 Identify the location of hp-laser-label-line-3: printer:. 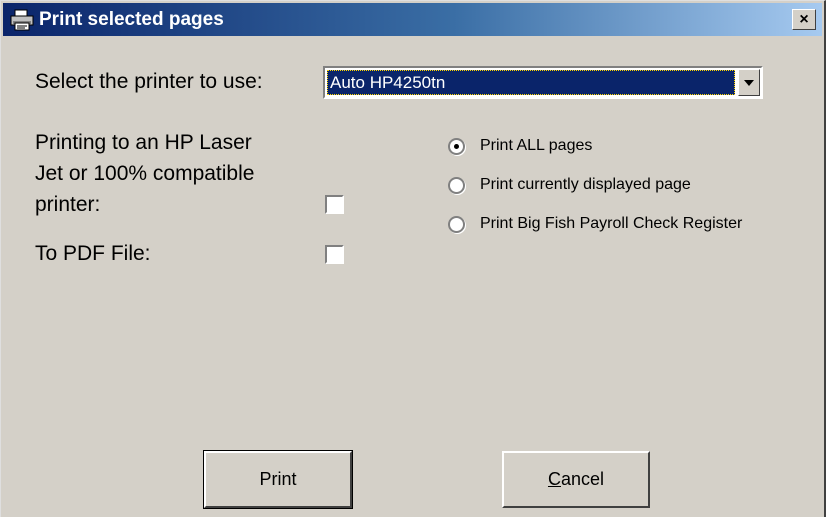
(68, 204).